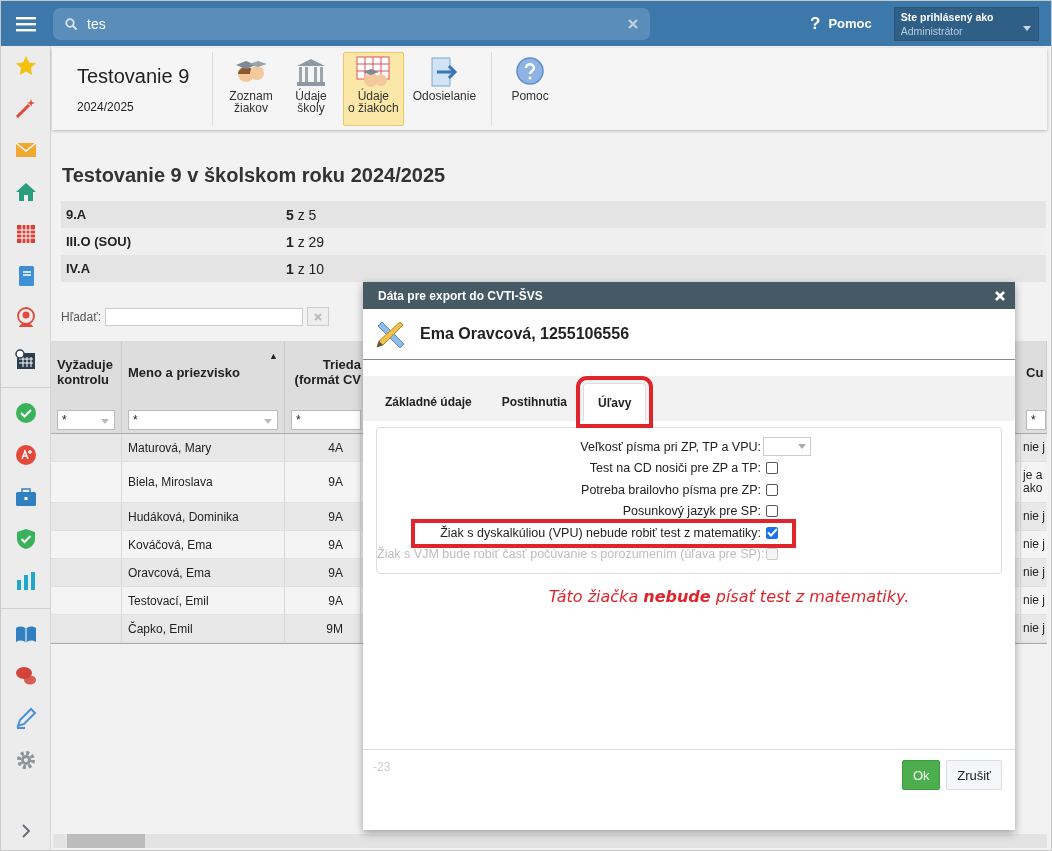 The image size is (1052, 851). Describe the element at coordinates (134, 76) in the screenshot. I see `app-title: Testovanie 9` at that location.